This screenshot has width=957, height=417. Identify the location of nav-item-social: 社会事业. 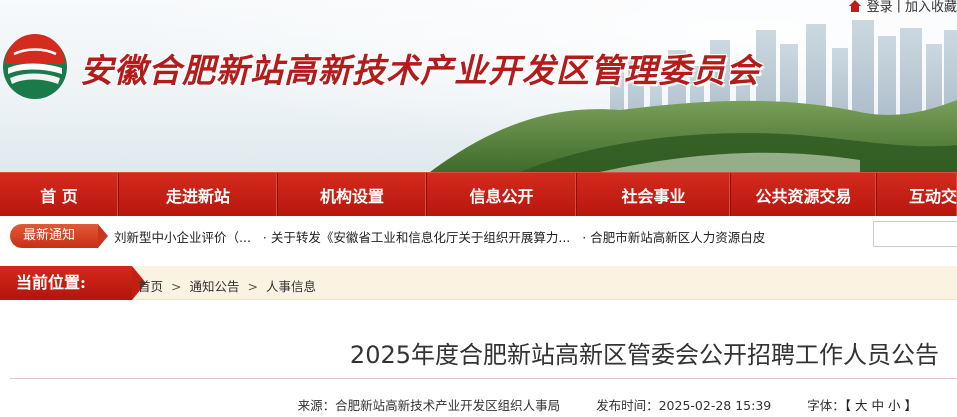
(654, 195).